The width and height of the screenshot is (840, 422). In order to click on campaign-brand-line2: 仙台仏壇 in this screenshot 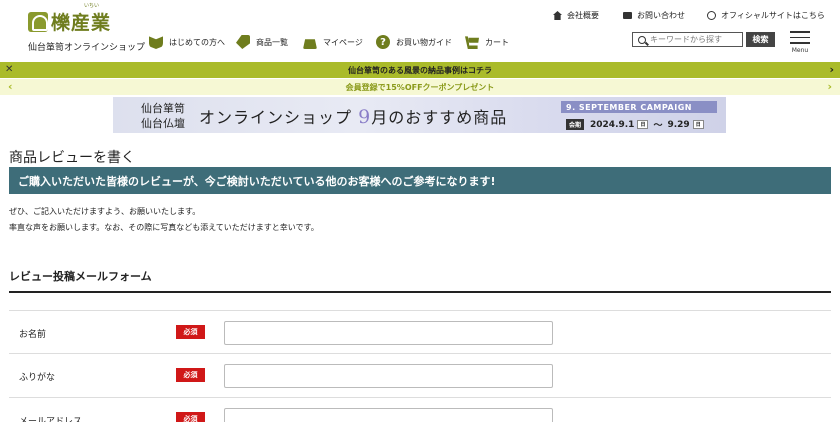, I will do `click(163, 123)`.